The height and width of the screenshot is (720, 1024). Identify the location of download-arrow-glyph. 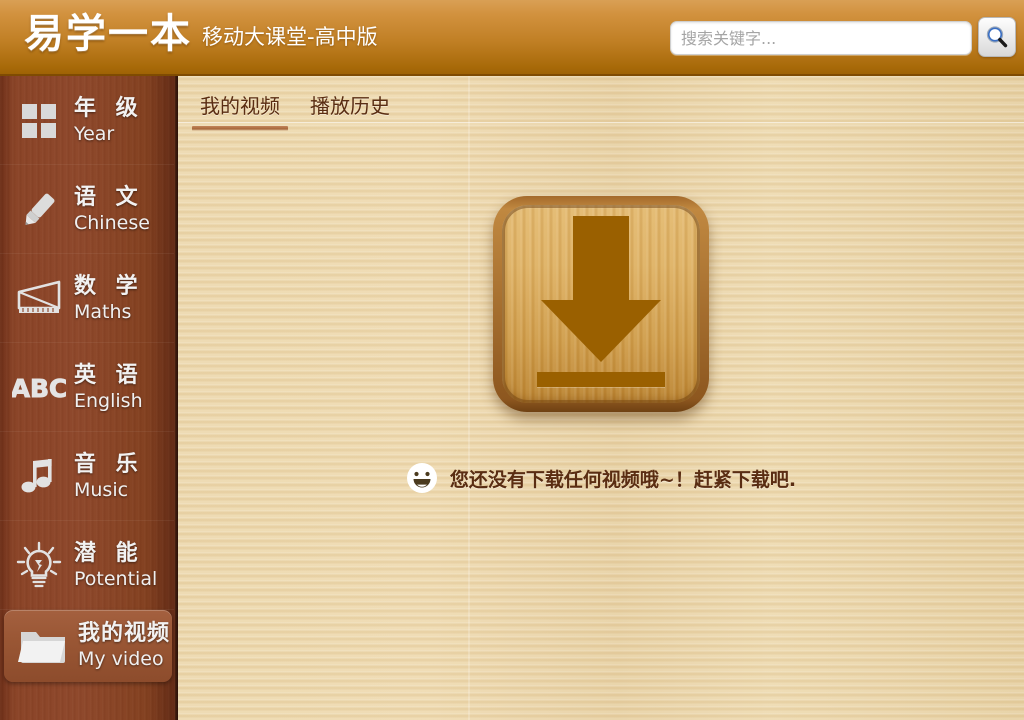
(601, 301).